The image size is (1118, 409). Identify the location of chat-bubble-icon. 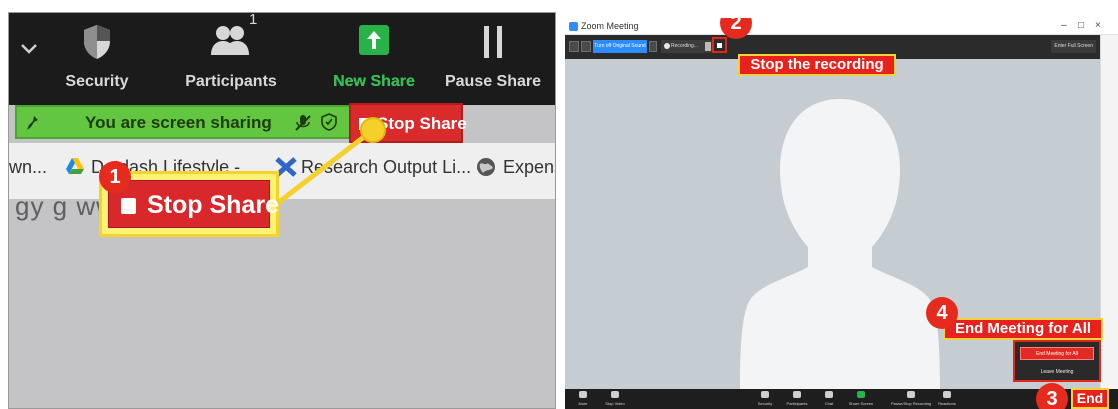
(829, 394).